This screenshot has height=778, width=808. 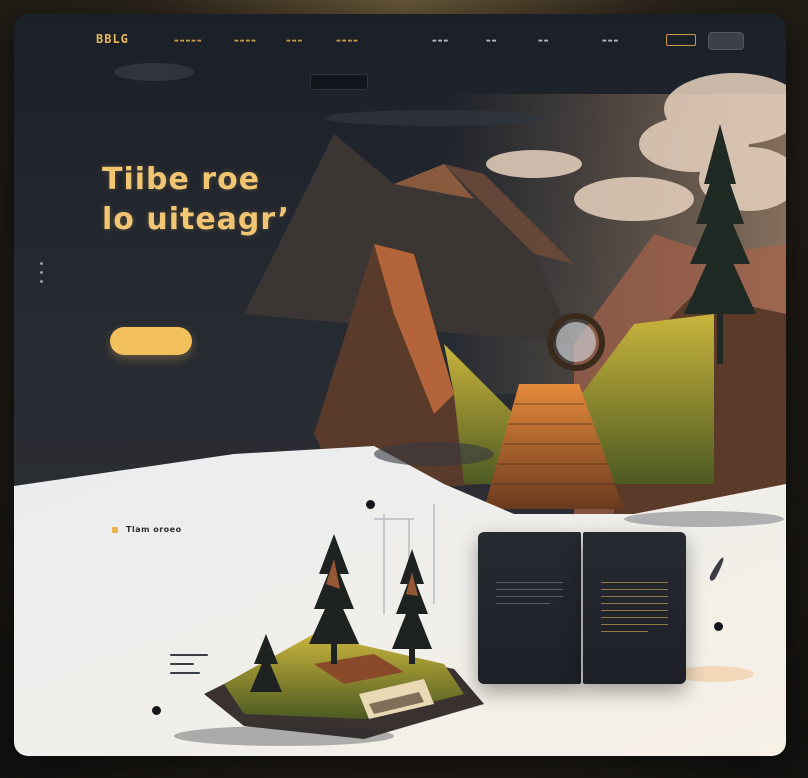 I want to click on nav-link-5: ▬▬▬, so click(x=440, y=41).